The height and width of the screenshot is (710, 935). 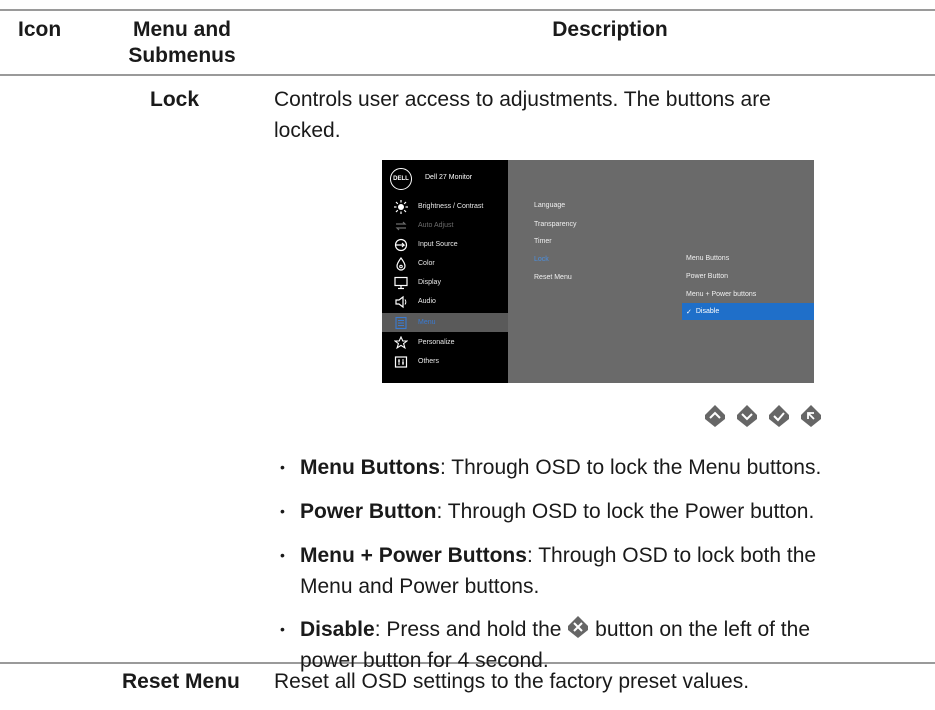 What do you see at coordinates (555, 224) in the screenshot?
I see `osd-submenu-transparency: Transparency` at bounding box center [555, 224].